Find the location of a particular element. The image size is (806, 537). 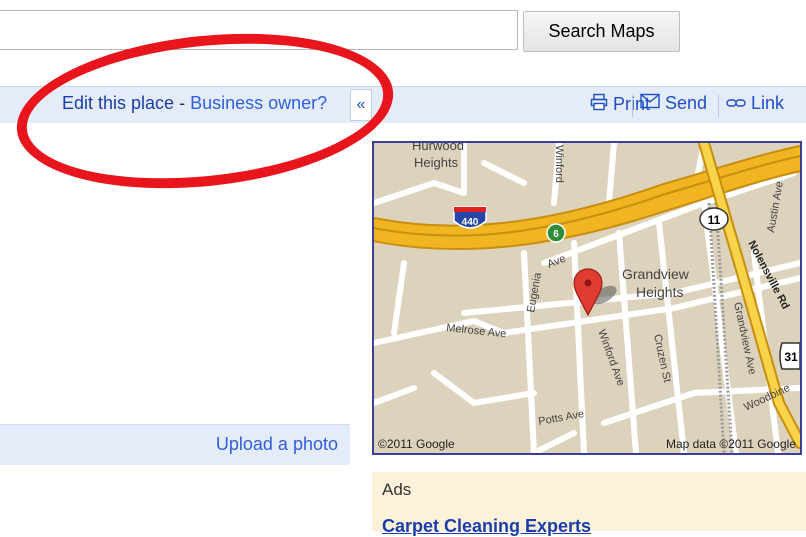

route-31-shield: 31 is located at coordinates (789, 356).